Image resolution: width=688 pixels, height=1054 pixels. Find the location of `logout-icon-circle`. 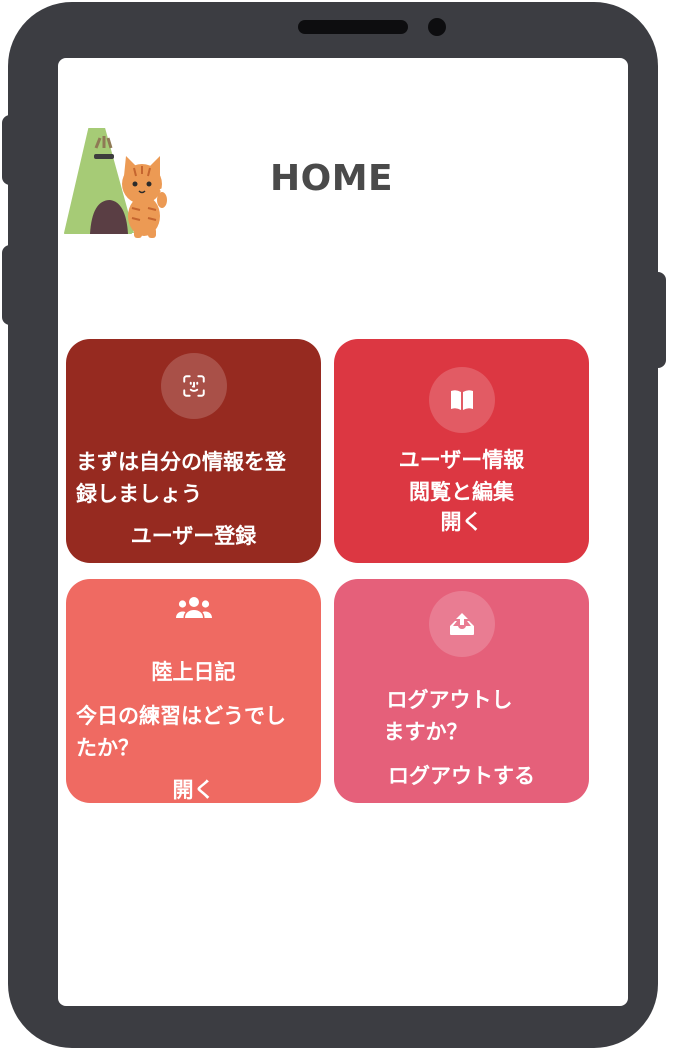

logout-icon-circle is located at coordinates (461, 624).